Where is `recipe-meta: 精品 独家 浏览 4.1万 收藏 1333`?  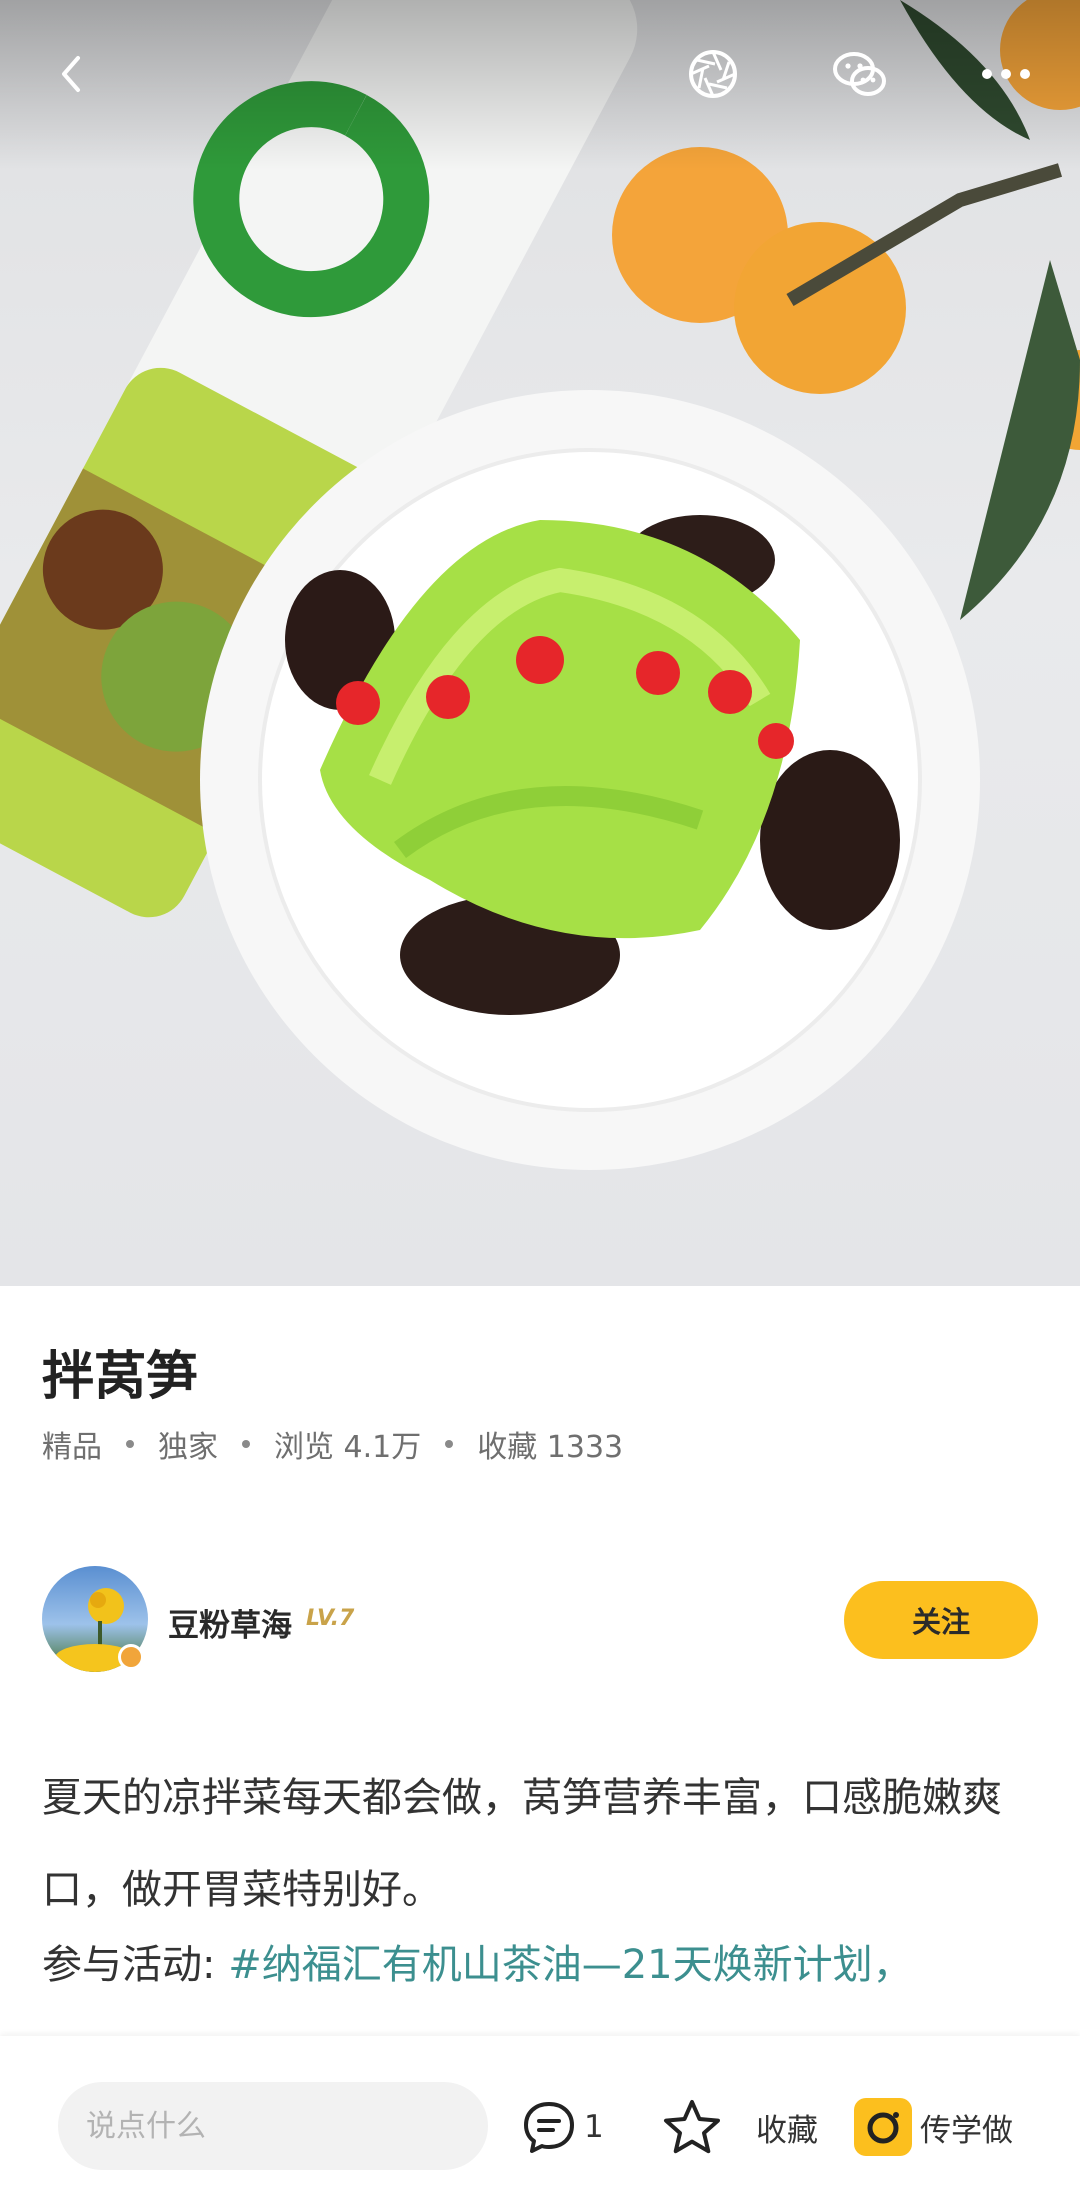
recipe-meta: 精品 独家 浏览 4.1万 收藏 1333 is located at coordinates (332, 1444).